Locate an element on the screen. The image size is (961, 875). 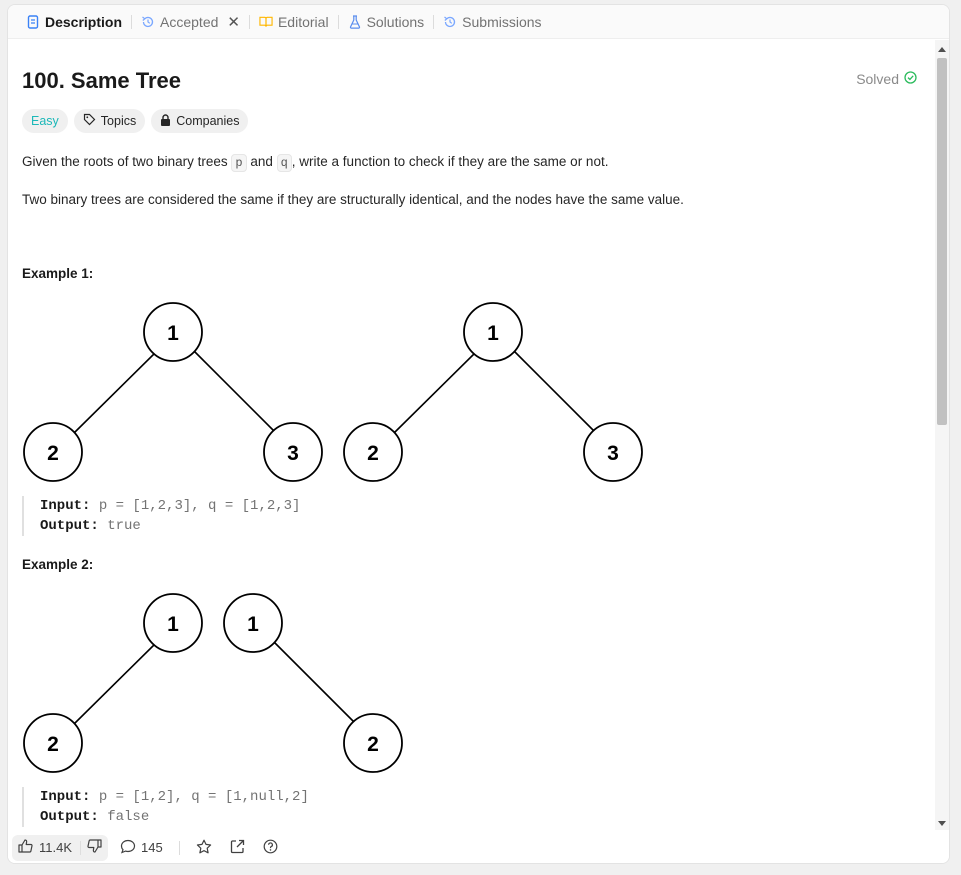
like-dislike-group: 11.4K is located at coordinates (60, 847).